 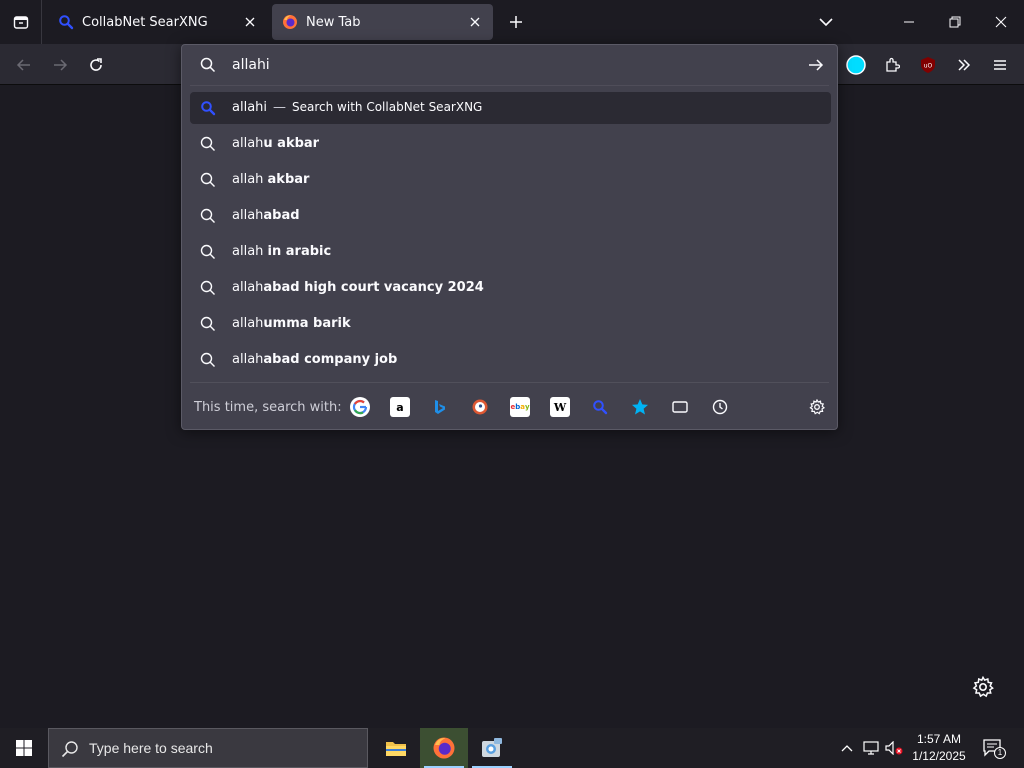 What do you see at coordinates (516, 22) in the screenshot?
I see `new-tab-button` at bounding box center [516, 22].